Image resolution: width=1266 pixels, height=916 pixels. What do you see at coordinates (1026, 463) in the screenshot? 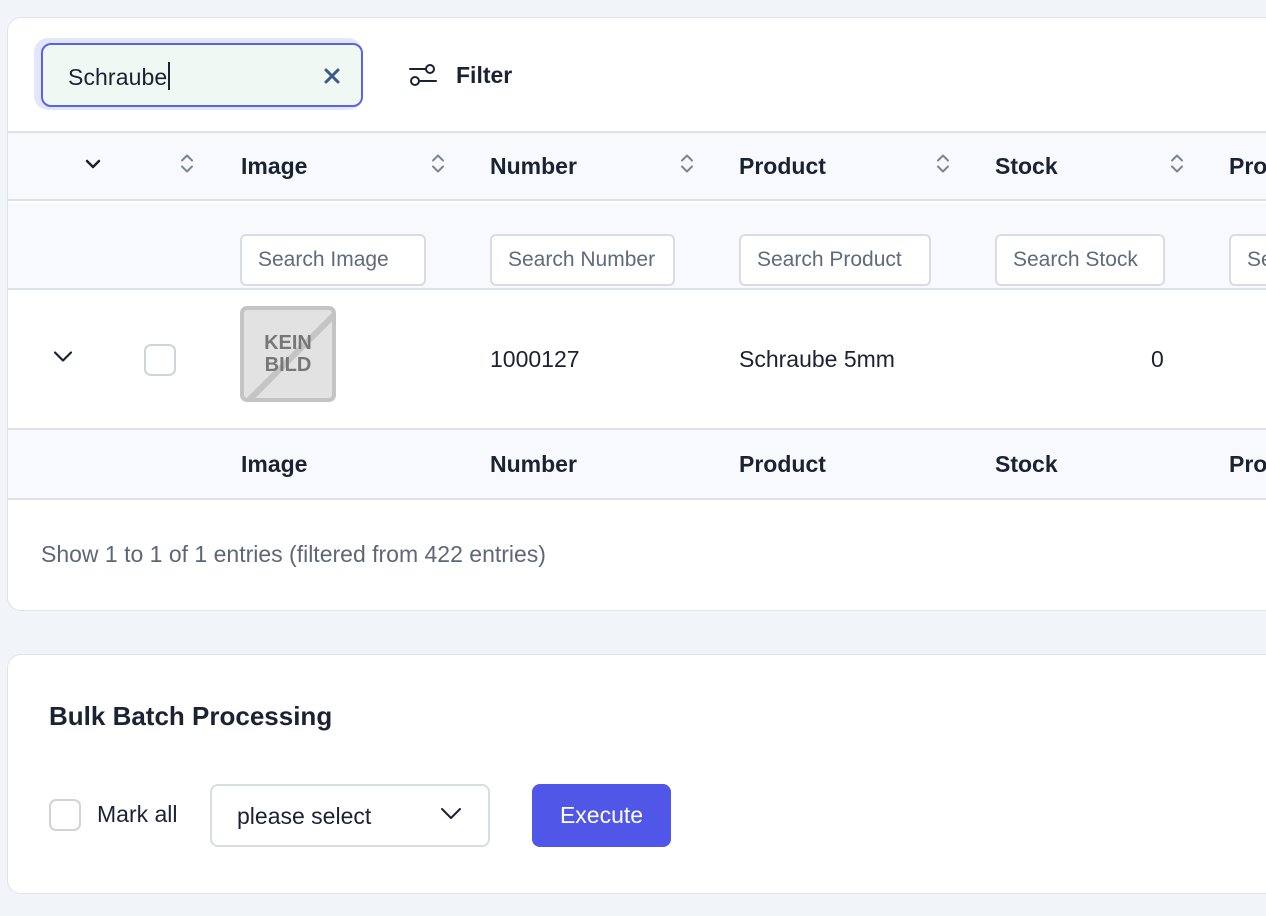
I see `footer-stock: Stock` at bounding box center [1026, 463].